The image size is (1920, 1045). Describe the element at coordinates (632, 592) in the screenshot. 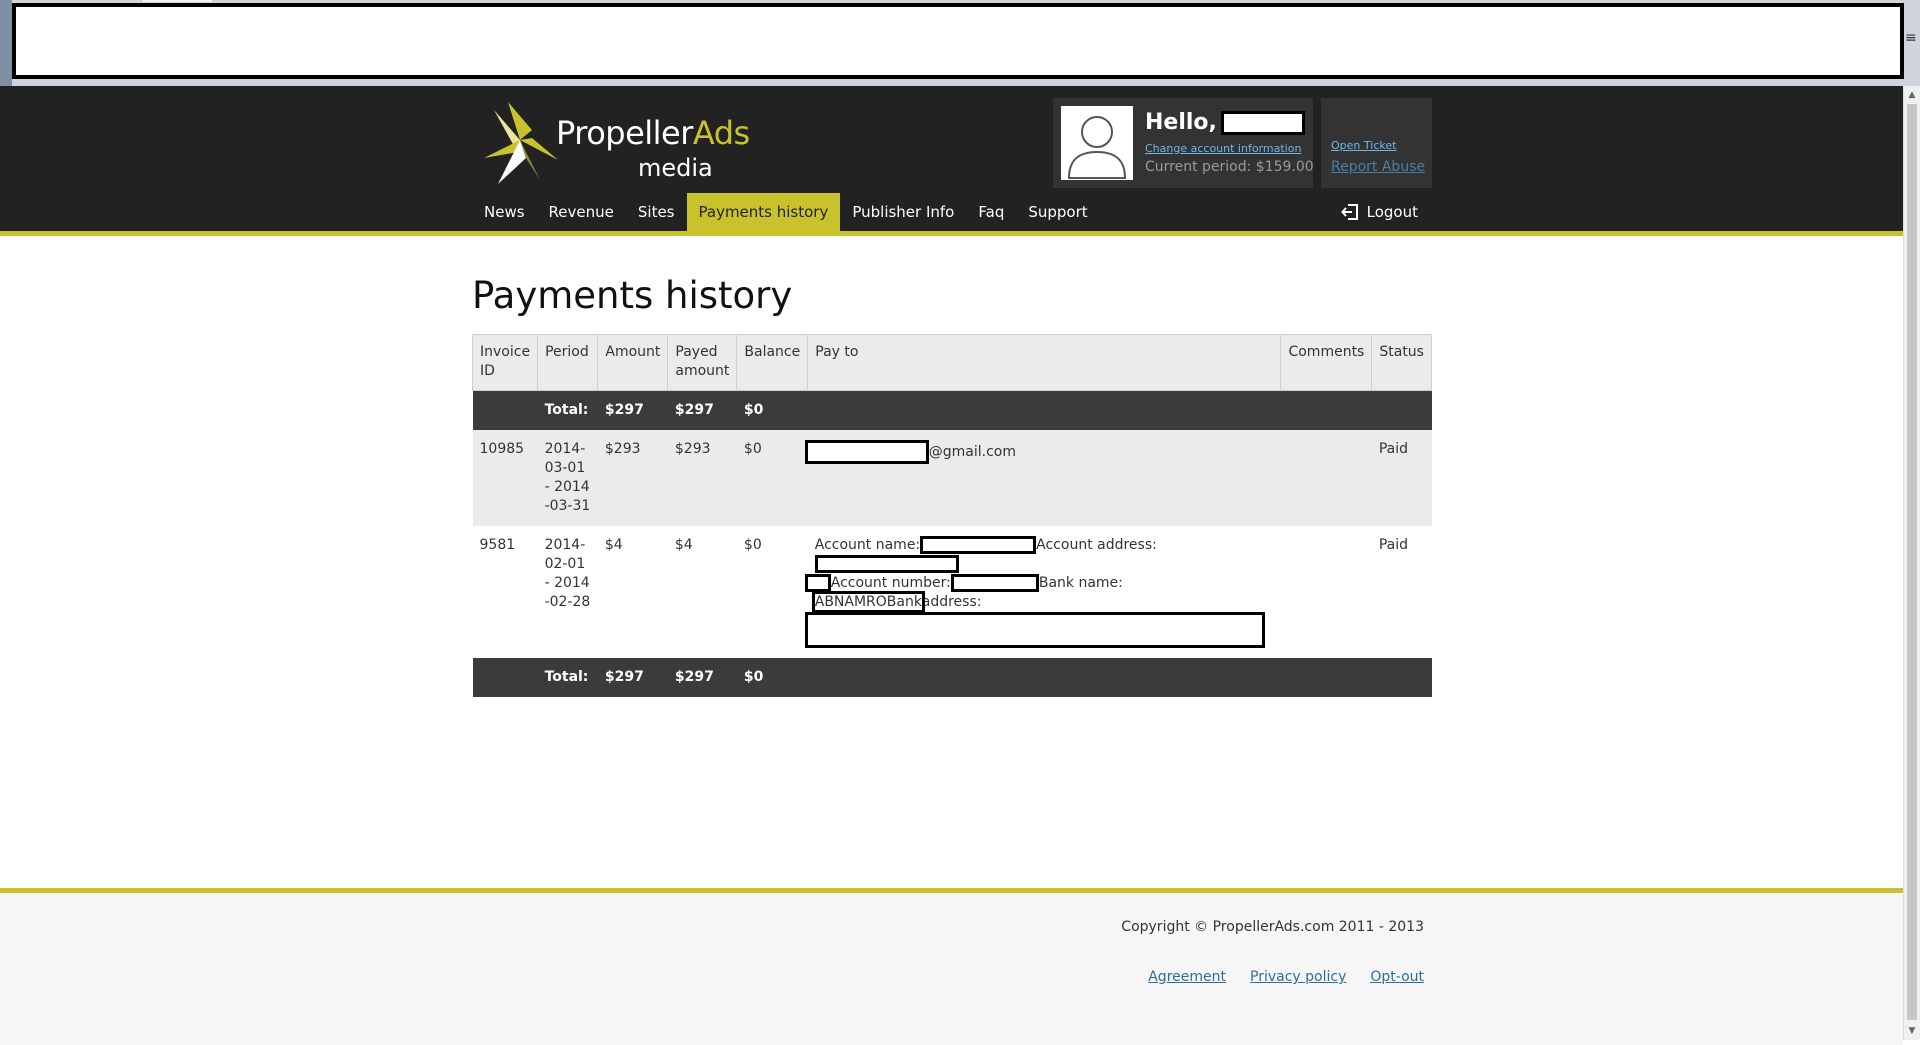

I see `amount: $4` at that location.